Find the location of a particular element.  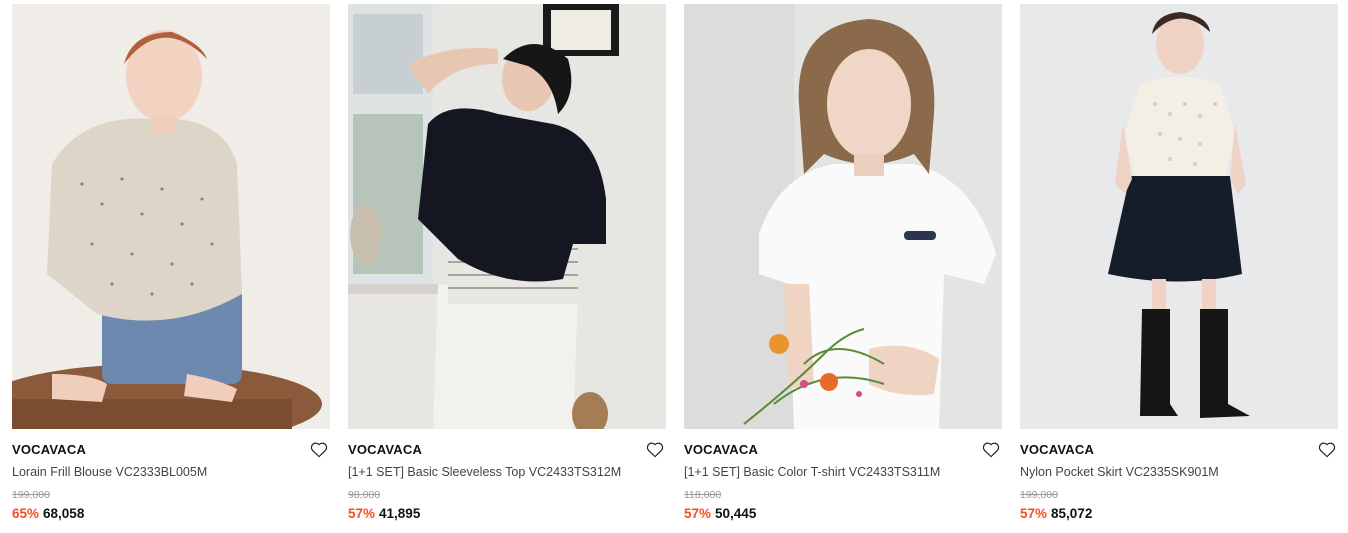

sale-price: 41,895 is located at coordinates (400, 513).